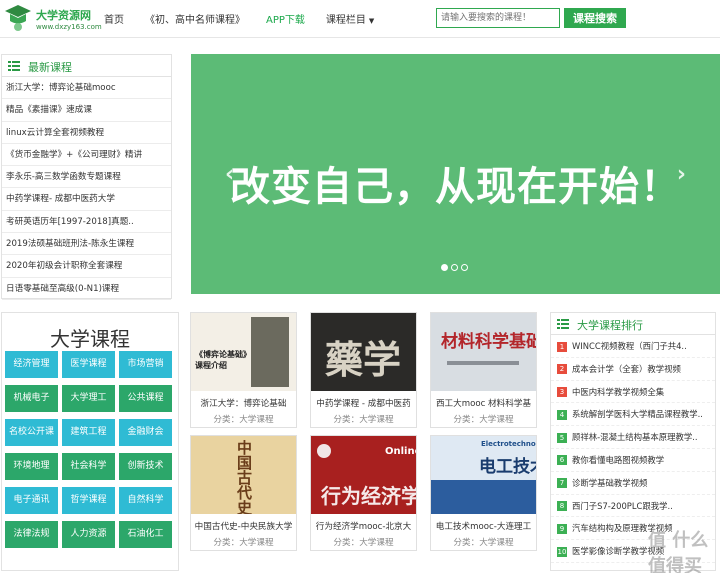 This screenshot has height=573, width=720. I want to click on category-button: 法律法规, so click(31, 534).